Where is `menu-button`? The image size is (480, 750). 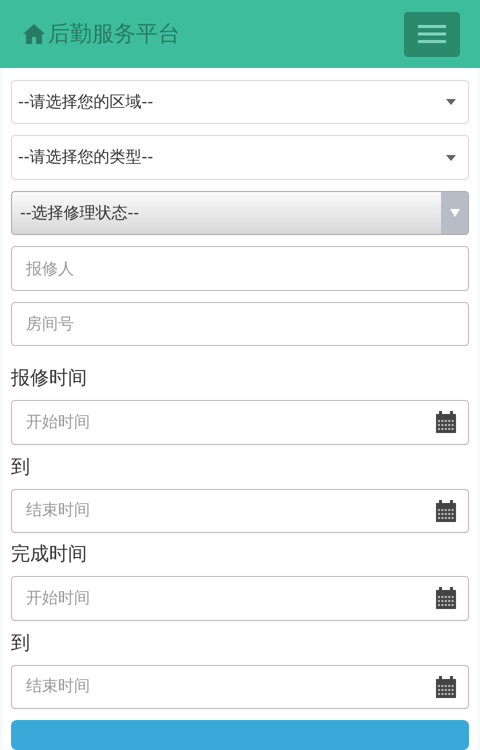 menu-button is located at coordinates (432, 34).